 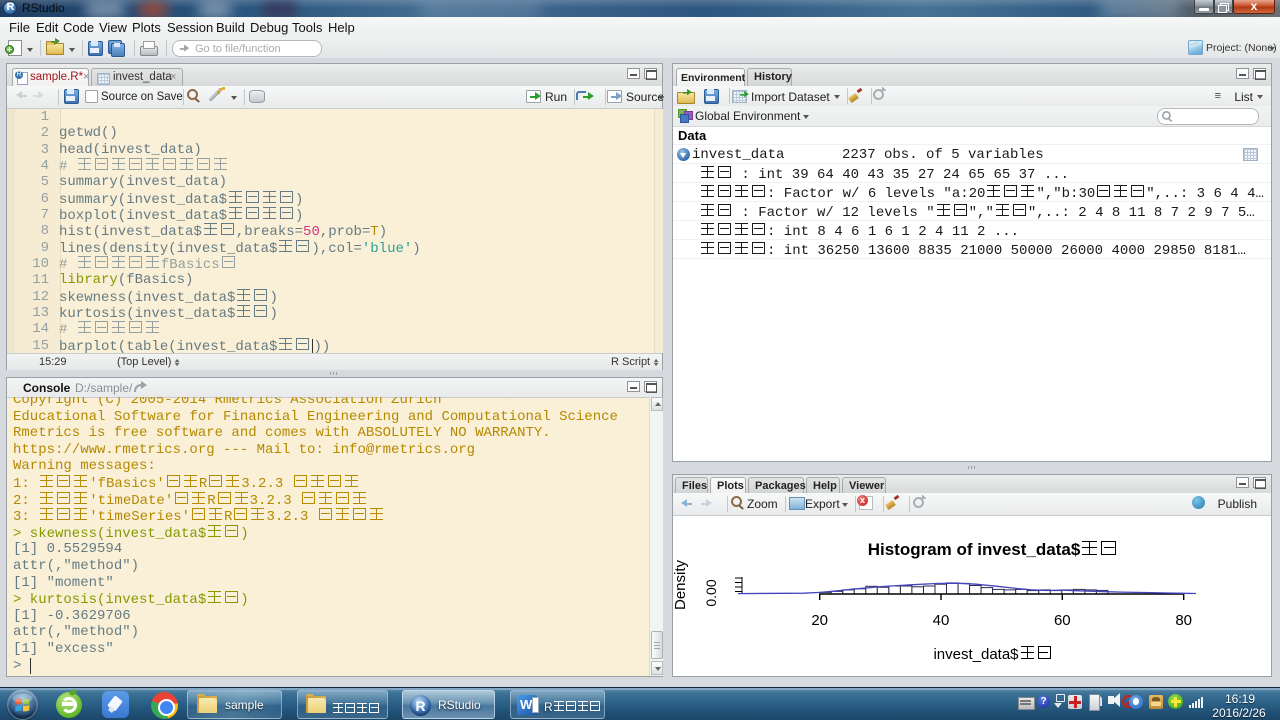 What do you see at coordinates (681, 584) in the screenshot?
I see `svg-text: Density` at bounding box center [681, 584].